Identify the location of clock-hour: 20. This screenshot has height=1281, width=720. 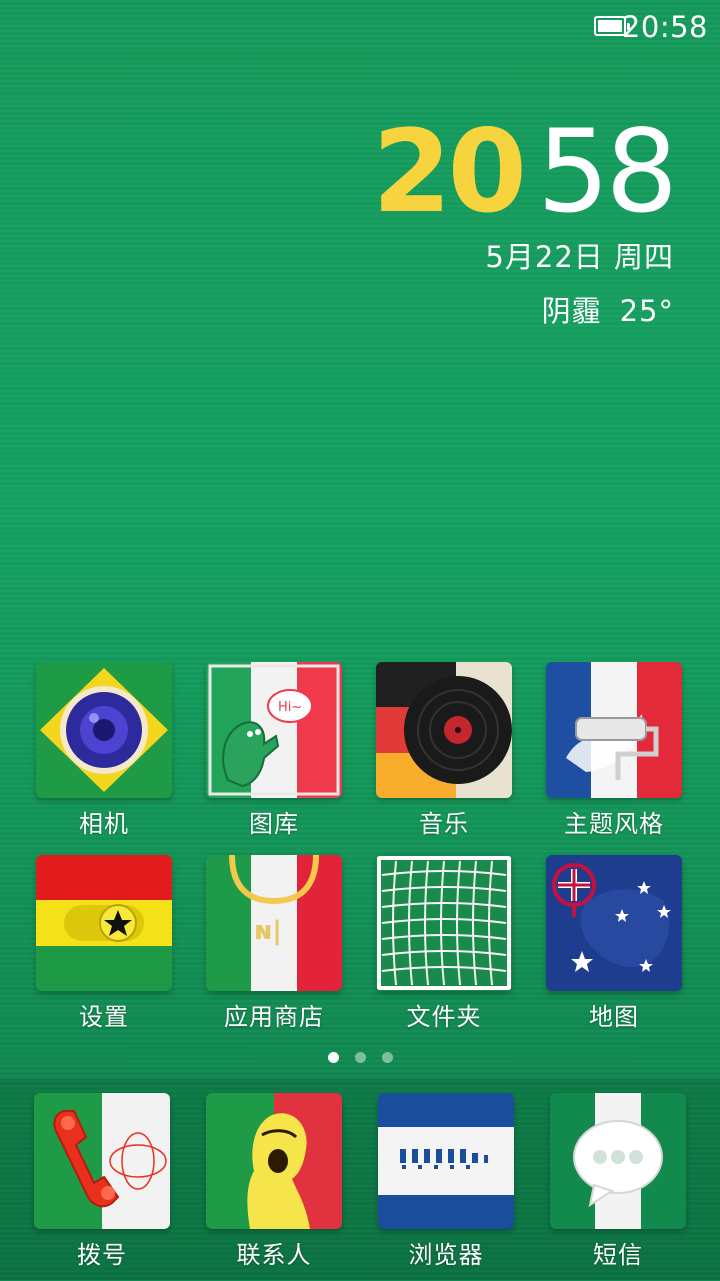
(449, 171).